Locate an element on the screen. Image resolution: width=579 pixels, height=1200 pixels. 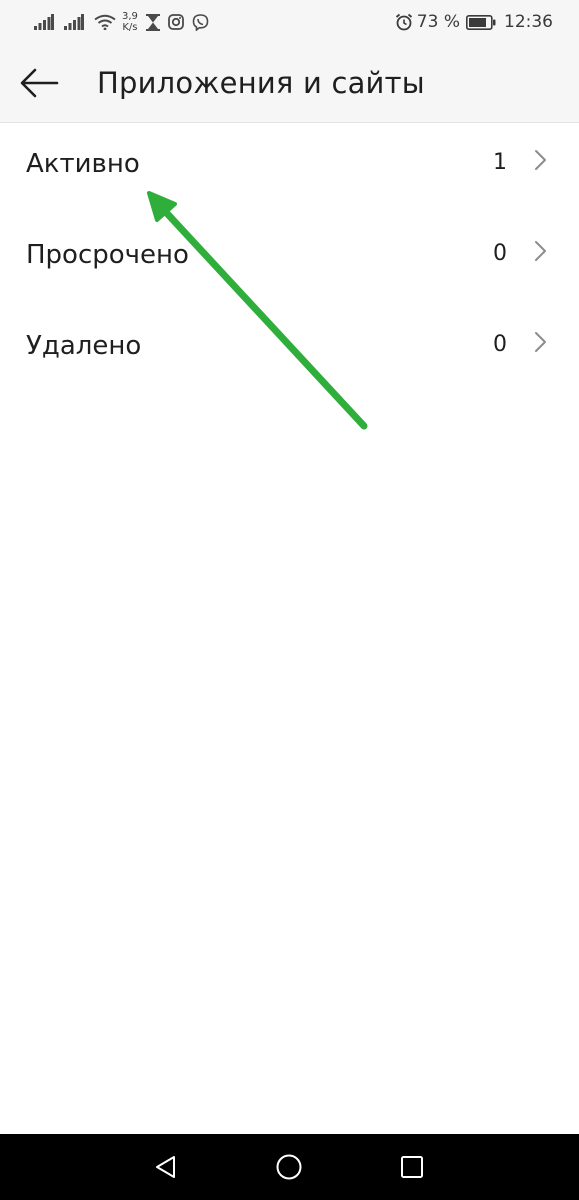
home-circle-icon is located at coordinates (289, 1167).